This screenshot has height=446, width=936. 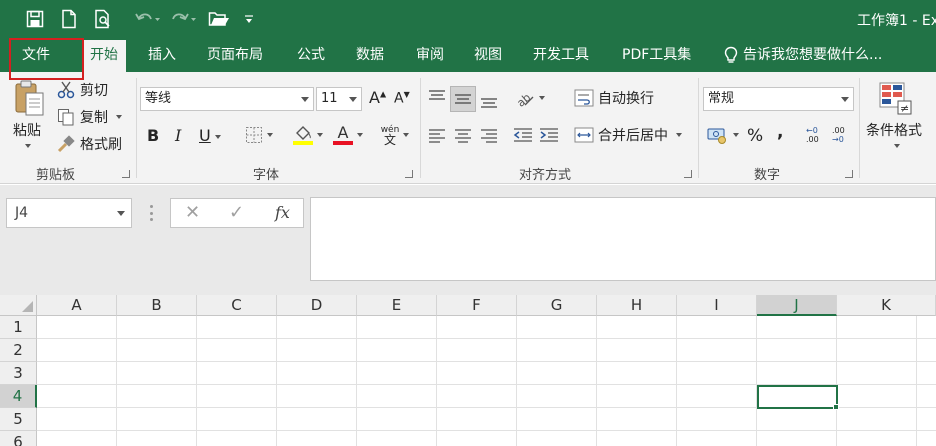 I want to click on tab-home: 开始, so click(x=104, y=57).